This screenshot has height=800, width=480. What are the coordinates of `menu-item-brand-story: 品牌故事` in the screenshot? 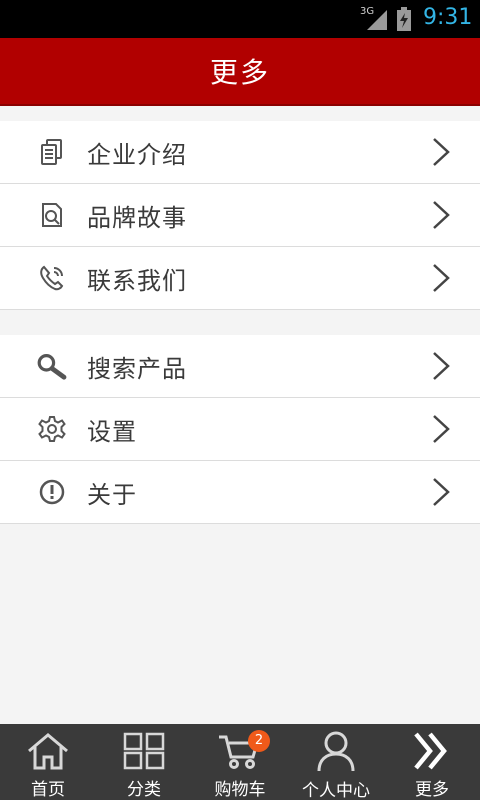 It's located at (240, 215).